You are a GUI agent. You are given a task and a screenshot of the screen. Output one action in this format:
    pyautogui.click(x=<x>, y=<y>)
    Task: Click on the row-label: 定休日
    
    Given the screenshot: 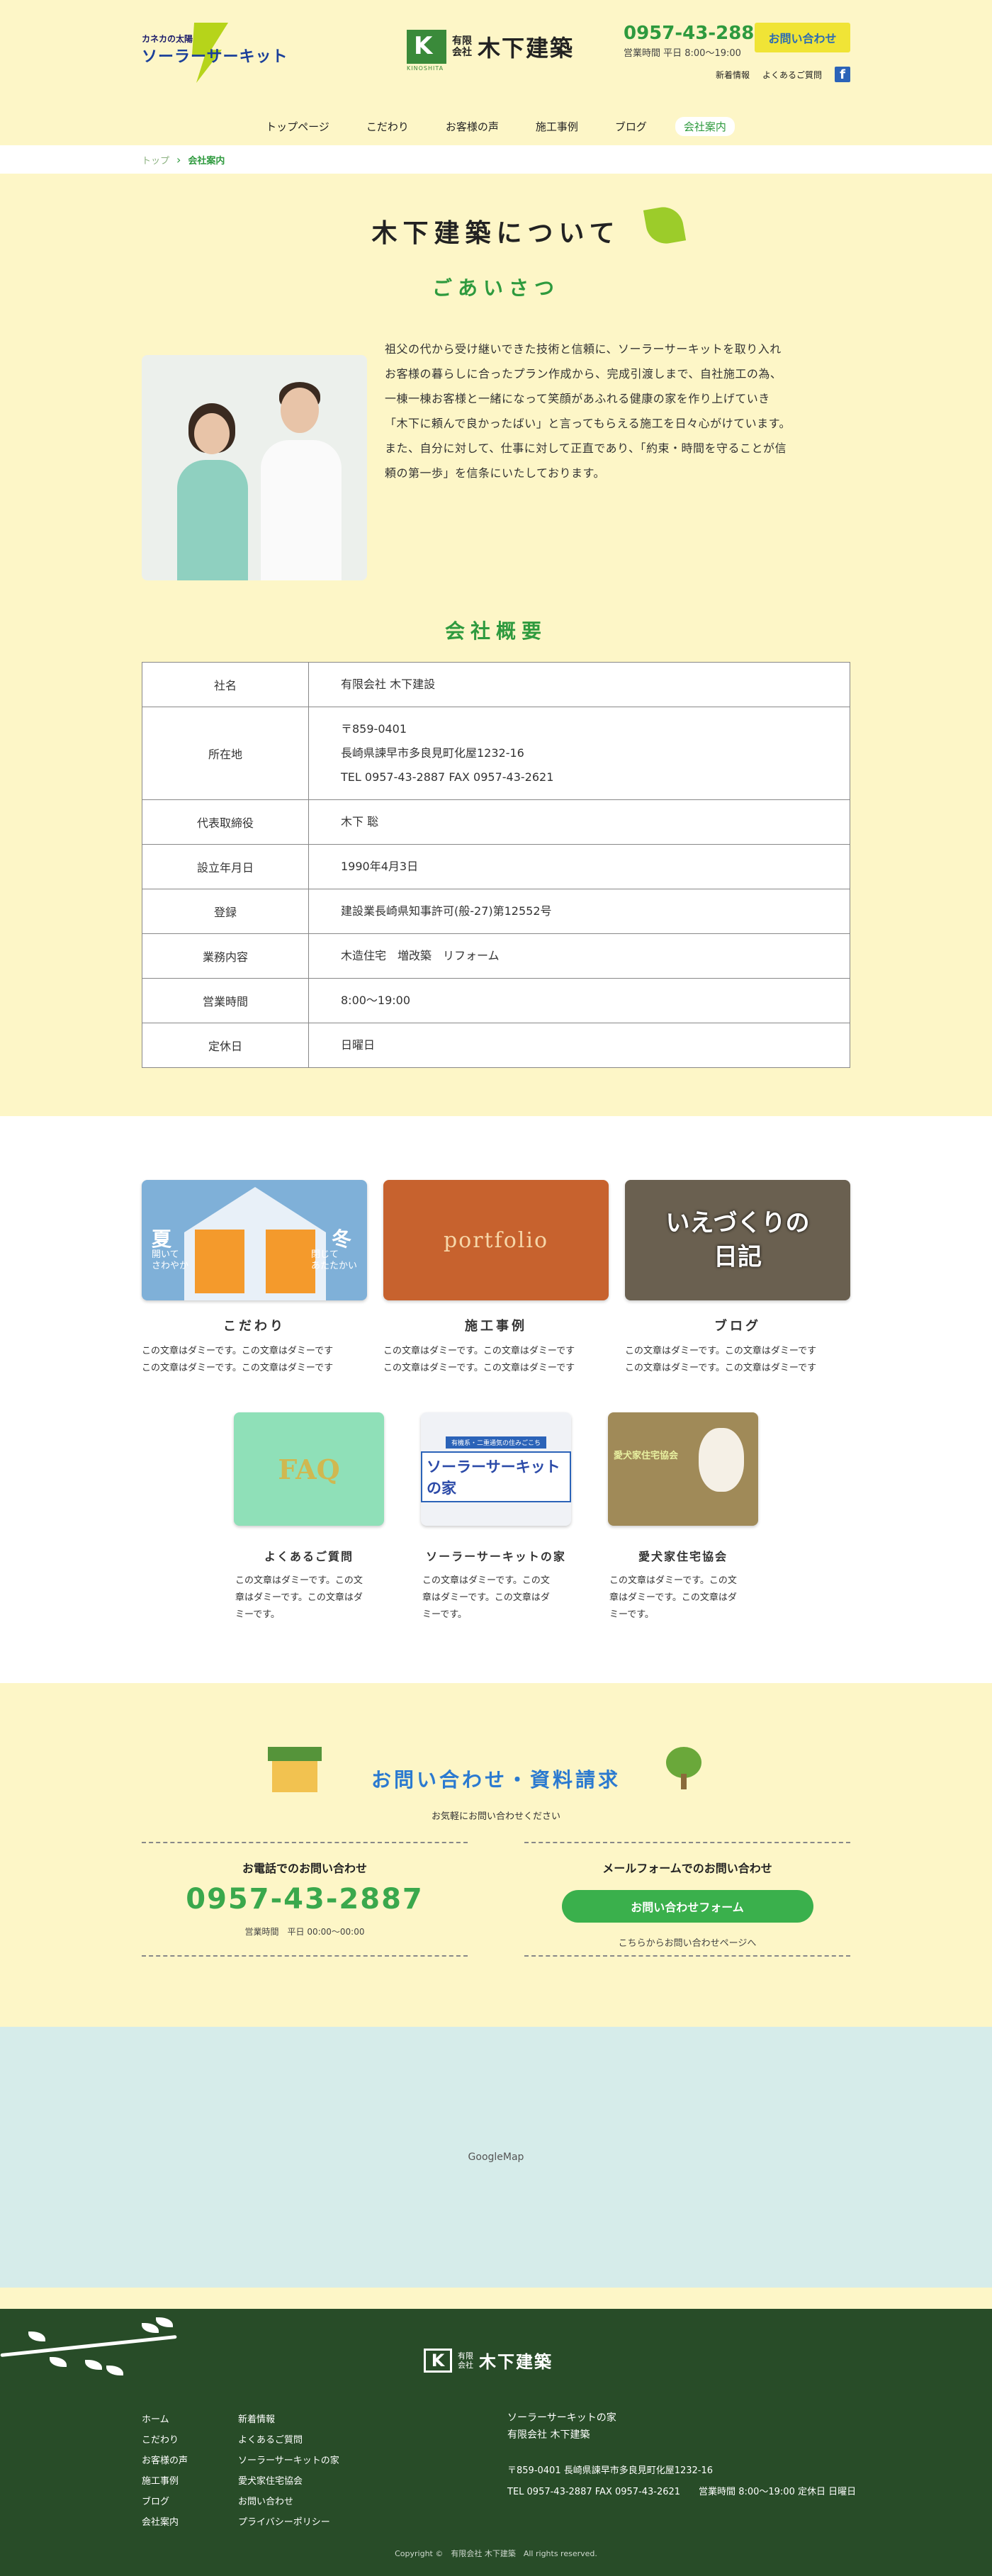 What is the action you would take?
    pyautogui.click(x=225, y=1045)
    